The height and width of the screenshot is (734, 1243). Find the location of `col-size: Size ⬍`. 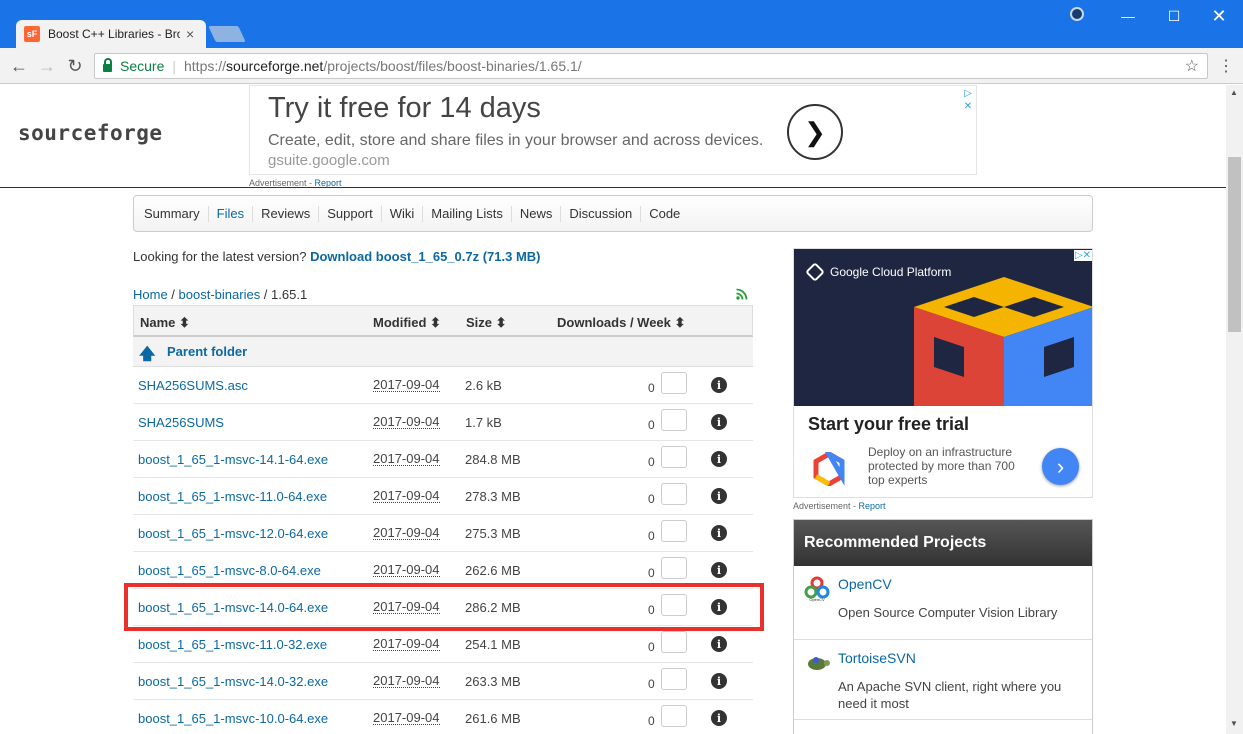

col-size: Size ⬍ is located at coordinates (486, 323).